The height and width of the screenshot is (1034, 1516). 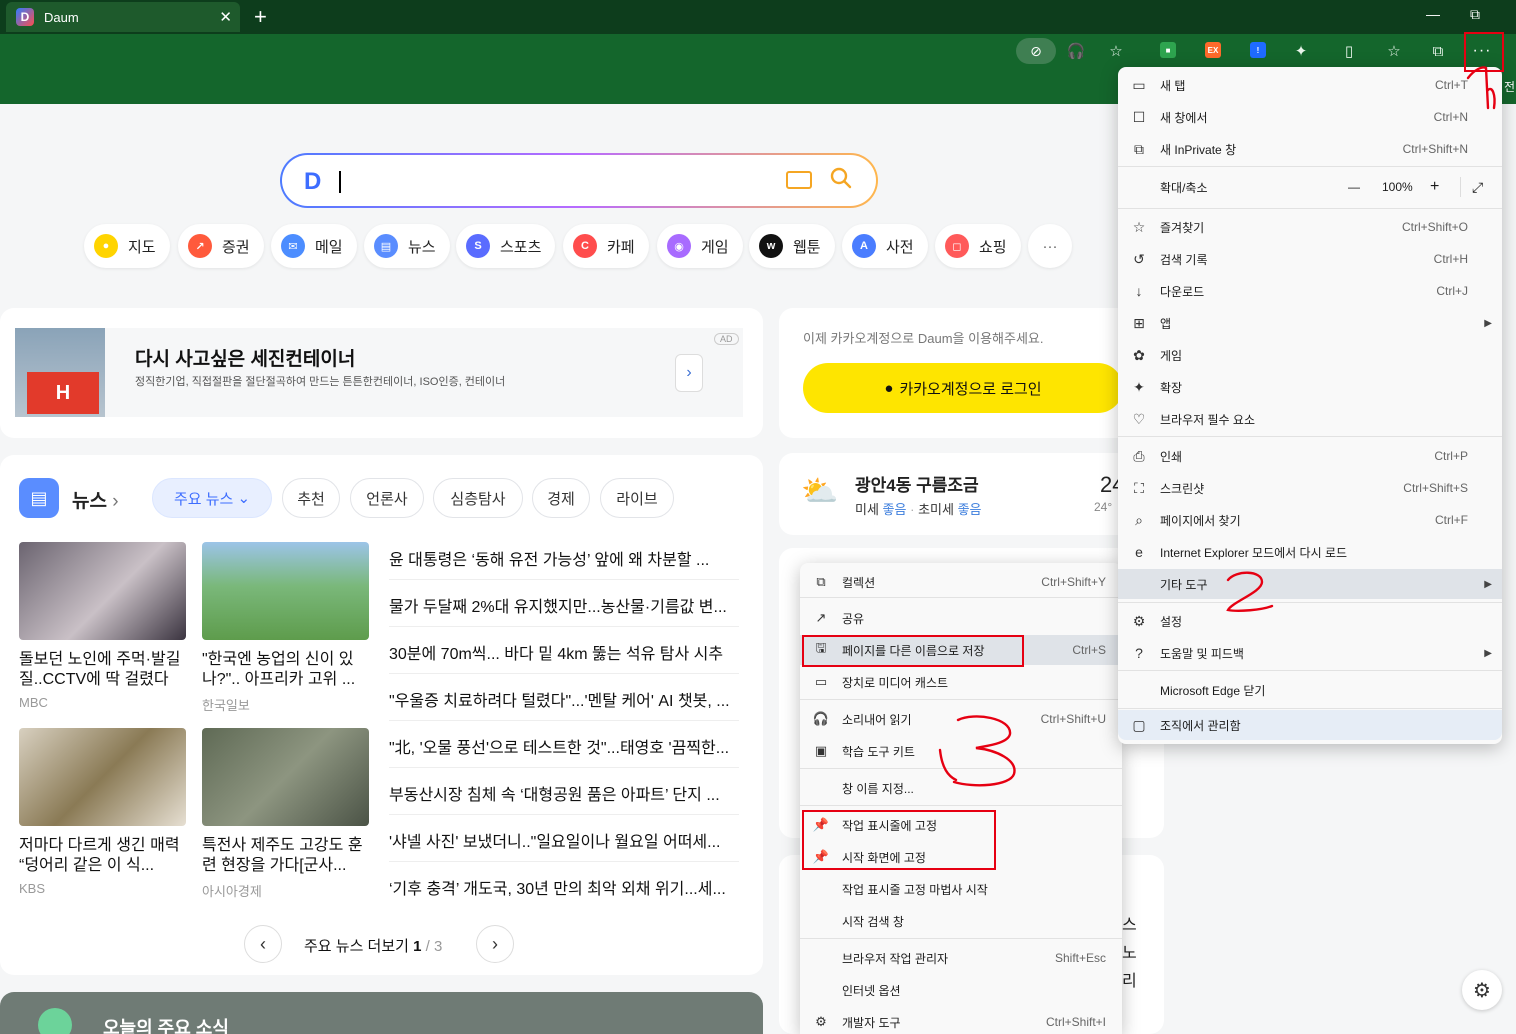 I want to click on restore-icon: ⧉, so click(x=1475, y=14).